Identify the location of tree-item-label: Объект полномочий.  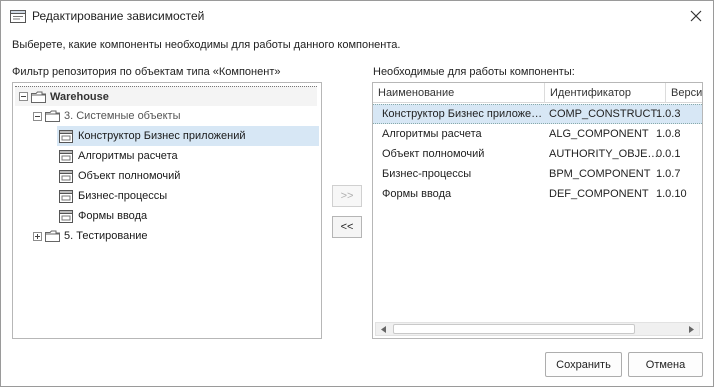
(129, 176).